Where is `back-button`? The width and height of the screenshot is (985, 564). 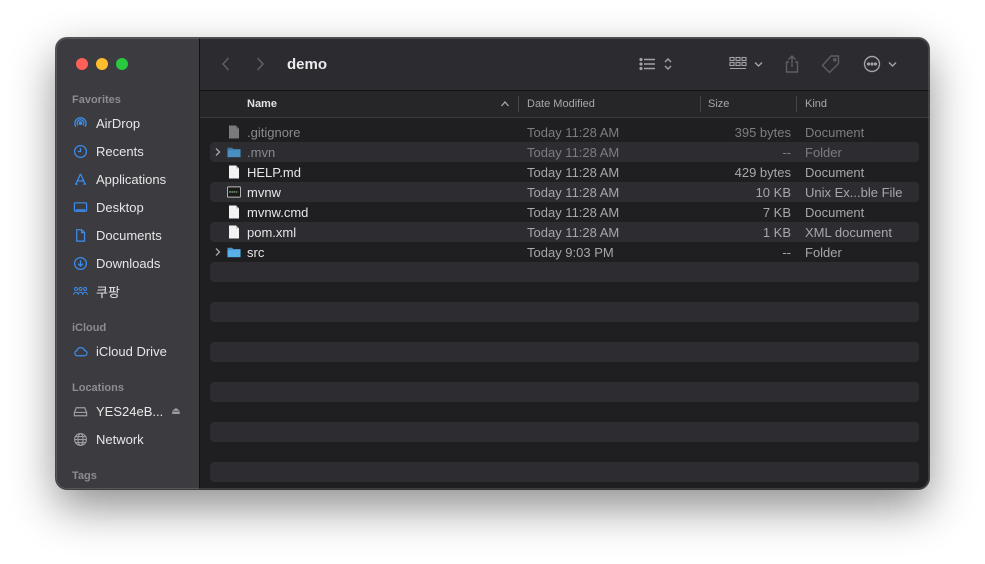 back-button is located at coordinates (226, 64).